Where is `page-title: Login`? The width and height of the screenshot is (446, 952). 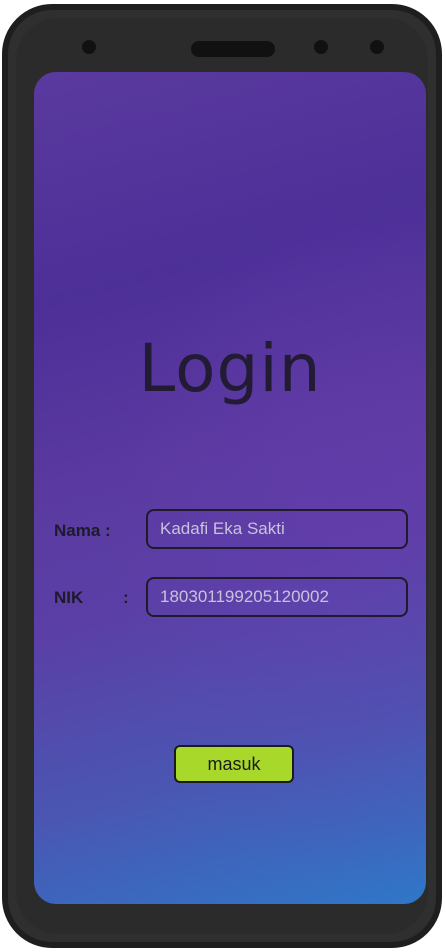
page-title: Login is located at coordinates (230, 368).